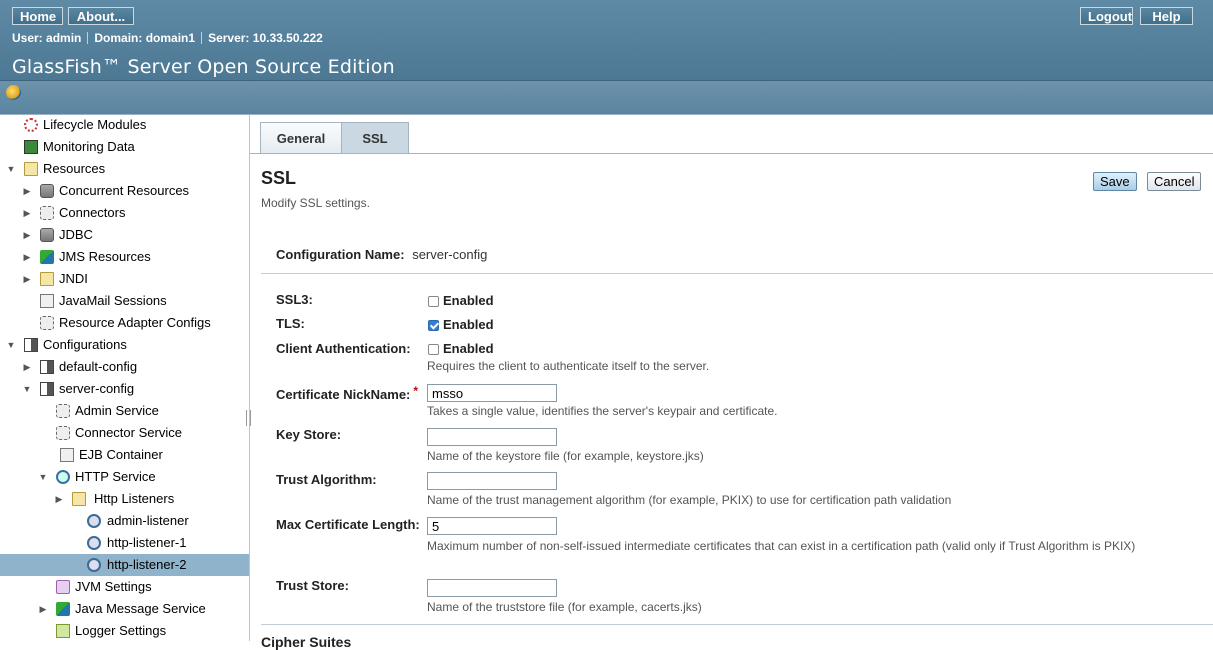 Image resolution: width=1213 pixels, height=650 pixels. Describe the element at coordinates (13, 92) in the screenshot. I see `status-icon` at that location.